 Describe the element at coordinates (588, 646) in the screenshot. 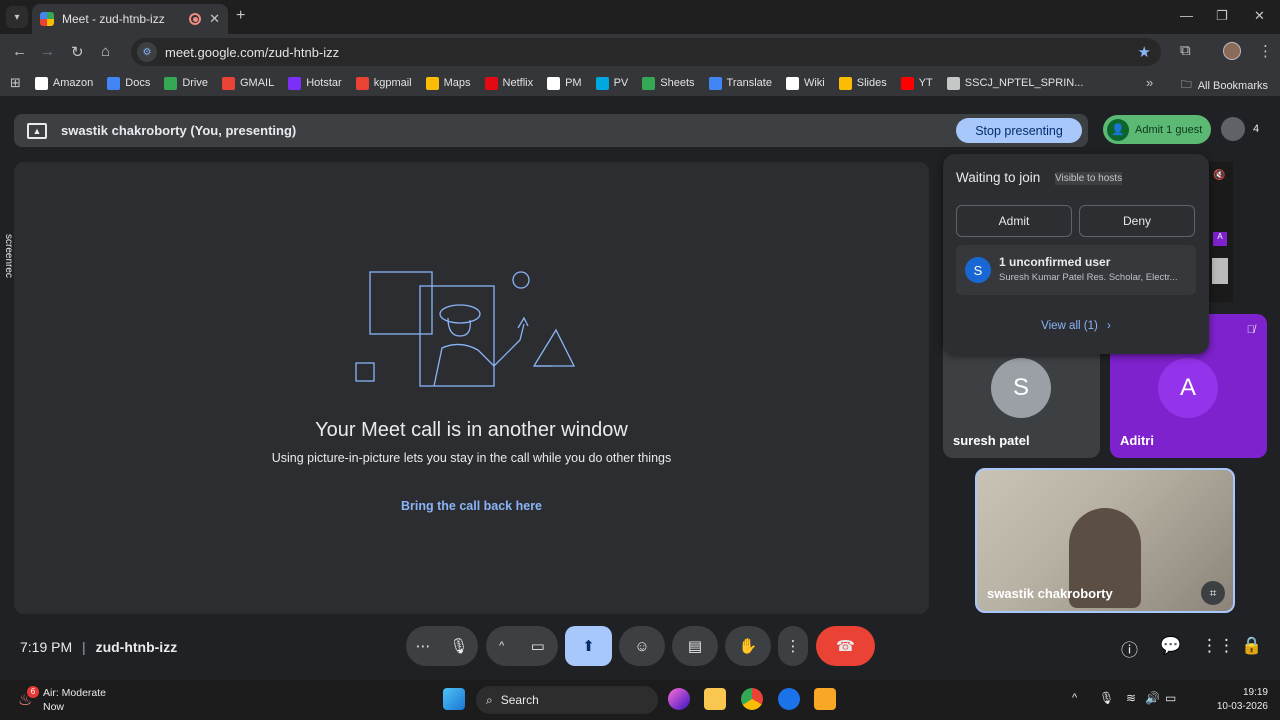

I see `present-now-button: ⬆` at that location.